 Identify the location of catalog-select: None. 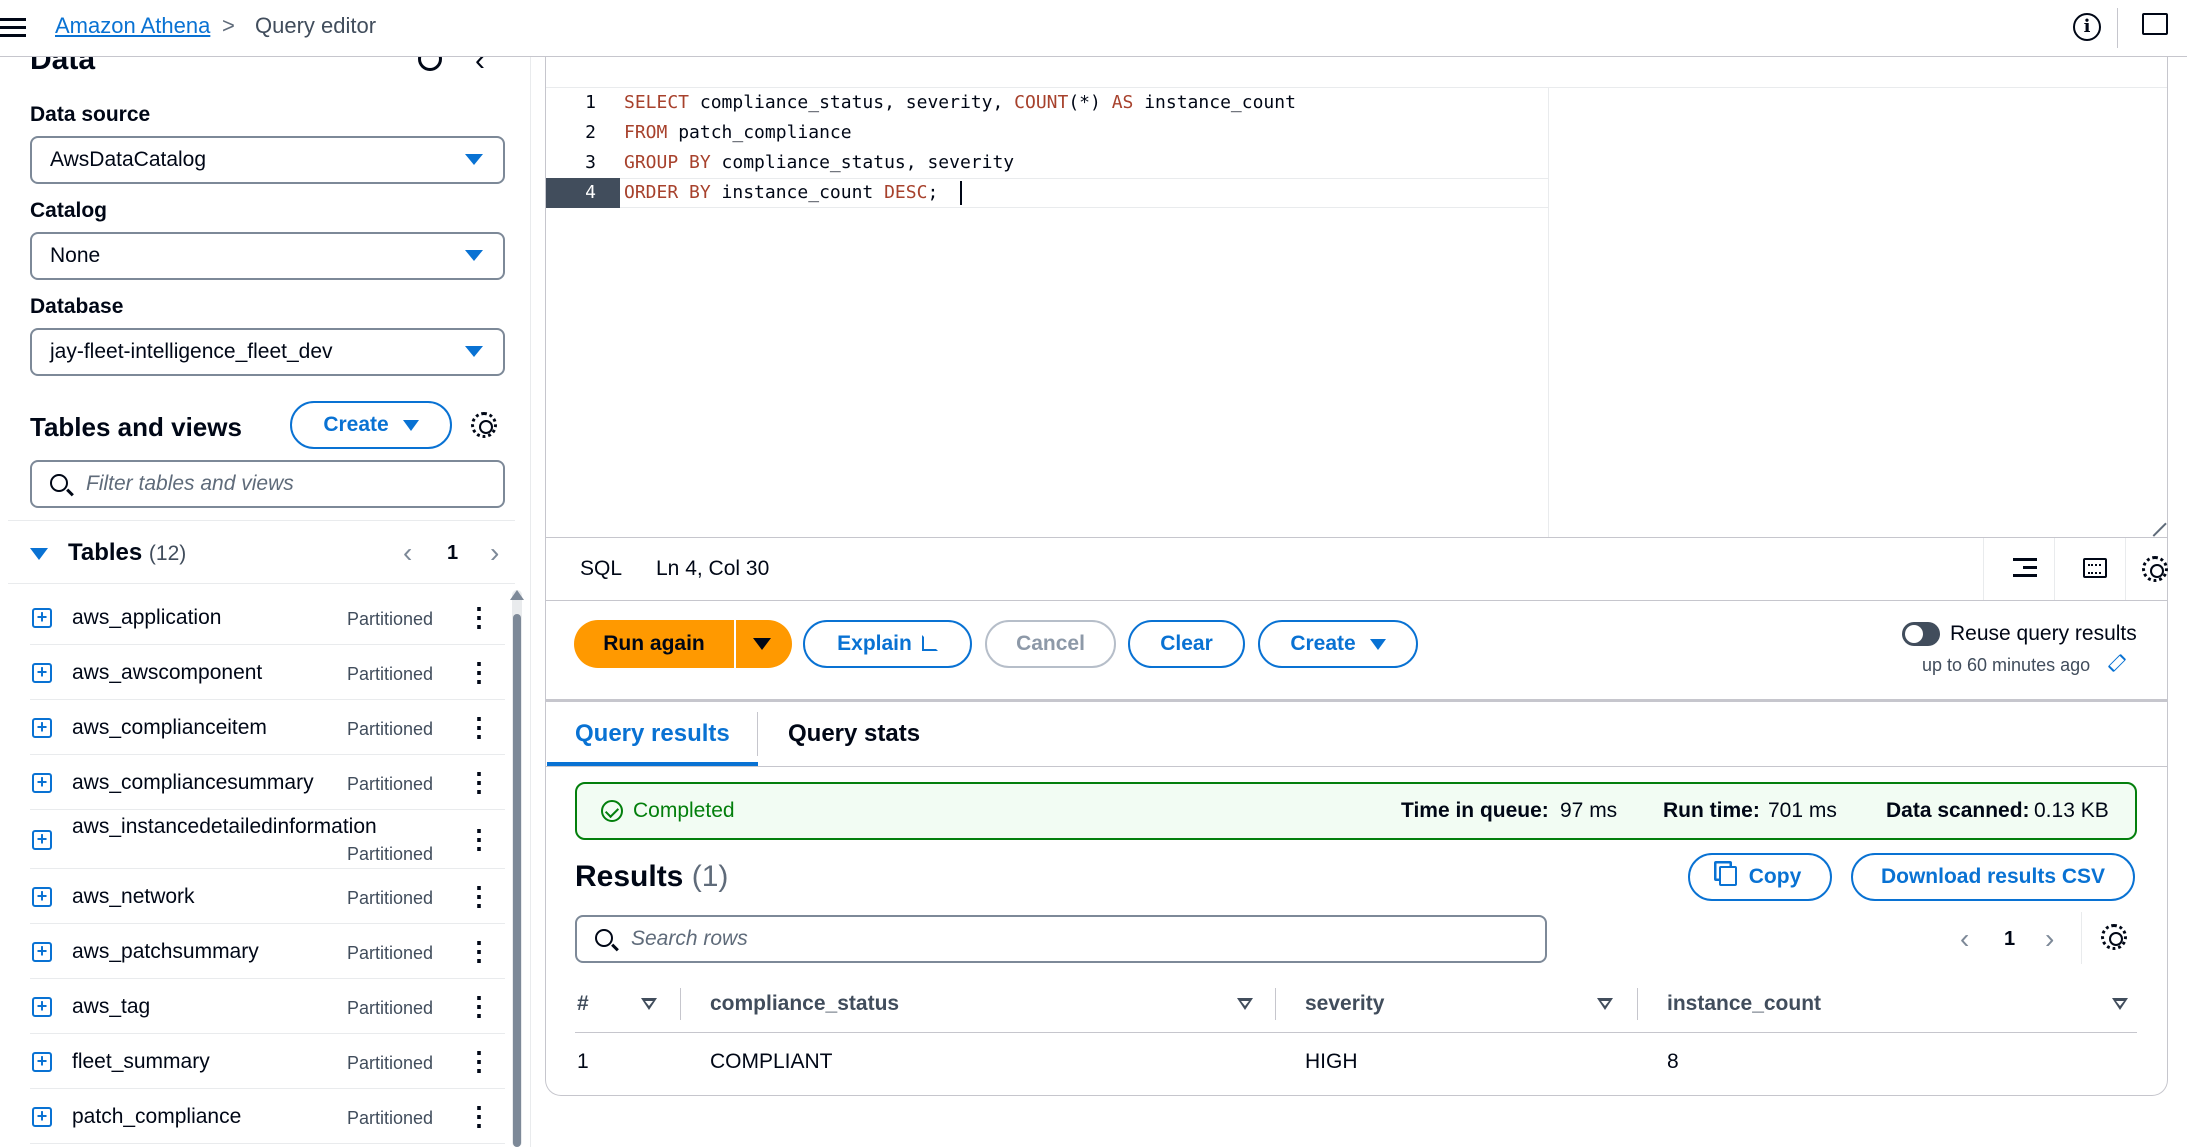
(267, 256).